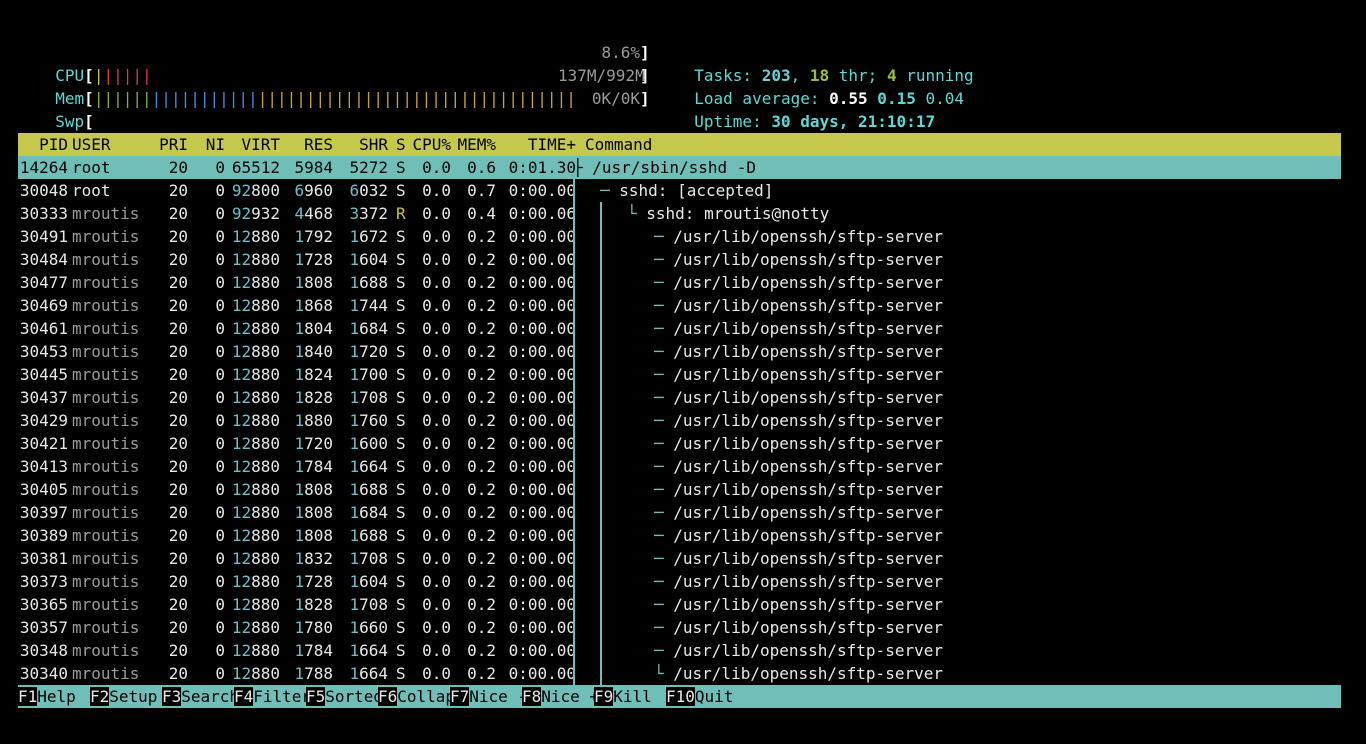 This screenshot has height=744, width=1366. Describe the element at coordinates (43, 627) in the screenshot. I see `cell-pid: 30357` at that location.